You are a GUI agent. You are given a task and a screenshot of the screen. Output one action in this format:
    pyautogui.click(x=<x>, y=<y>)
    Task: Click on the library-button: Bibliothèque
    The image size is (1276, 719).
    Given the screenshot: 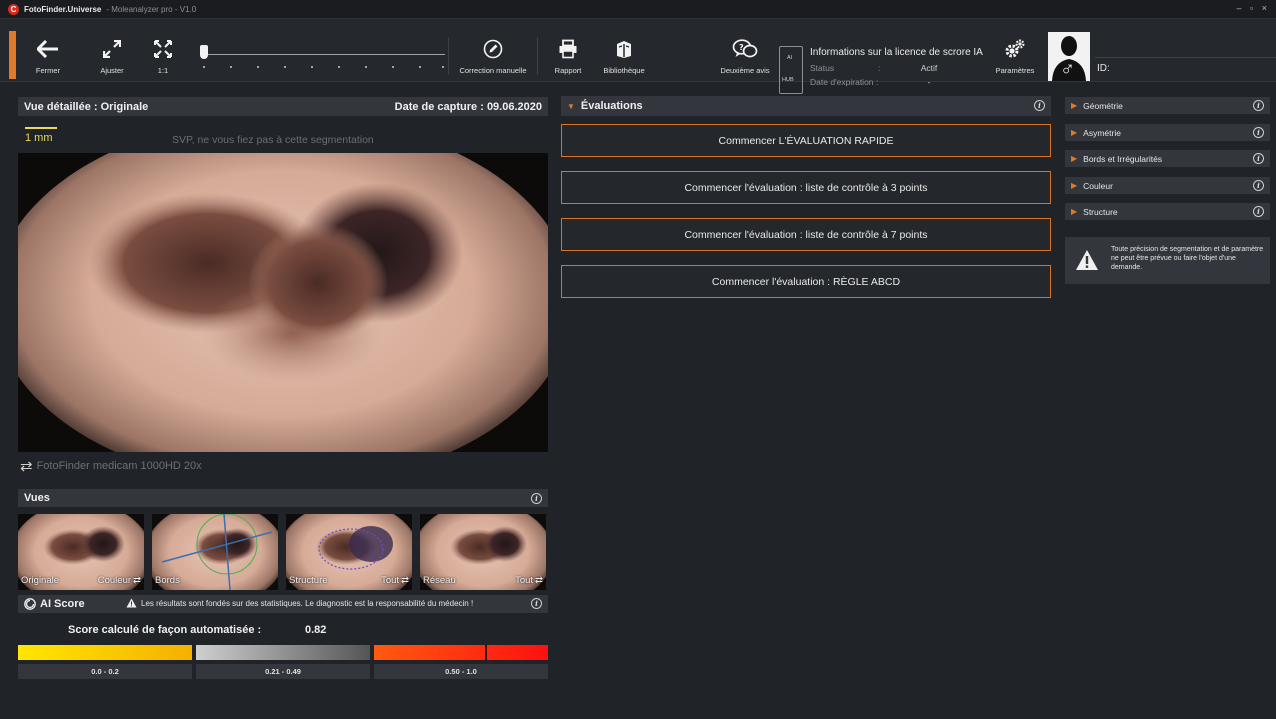 What is the action you would take?
    pyautogui.click(x=624, y=55)
    